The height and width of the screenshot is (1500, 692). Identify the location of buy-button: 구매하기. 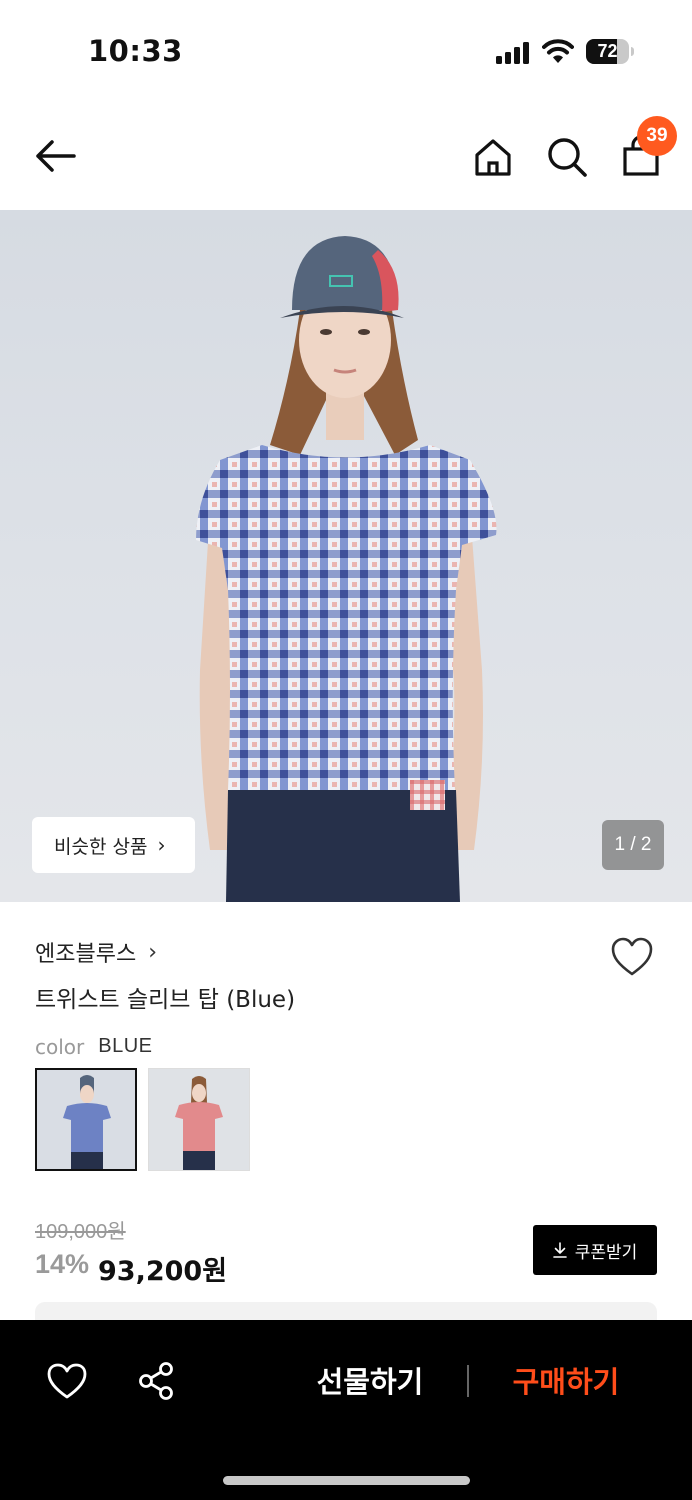
(566, 1382).